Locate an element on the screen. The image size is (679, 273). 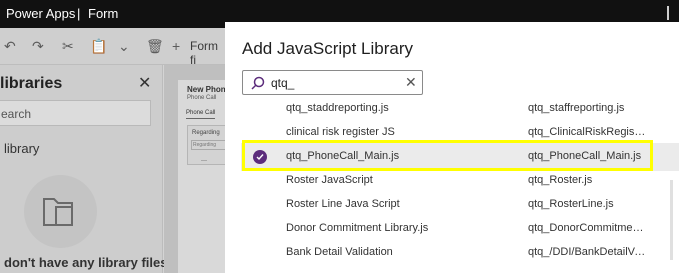
close-icon: ✕ is located at coordinates (144, 83).